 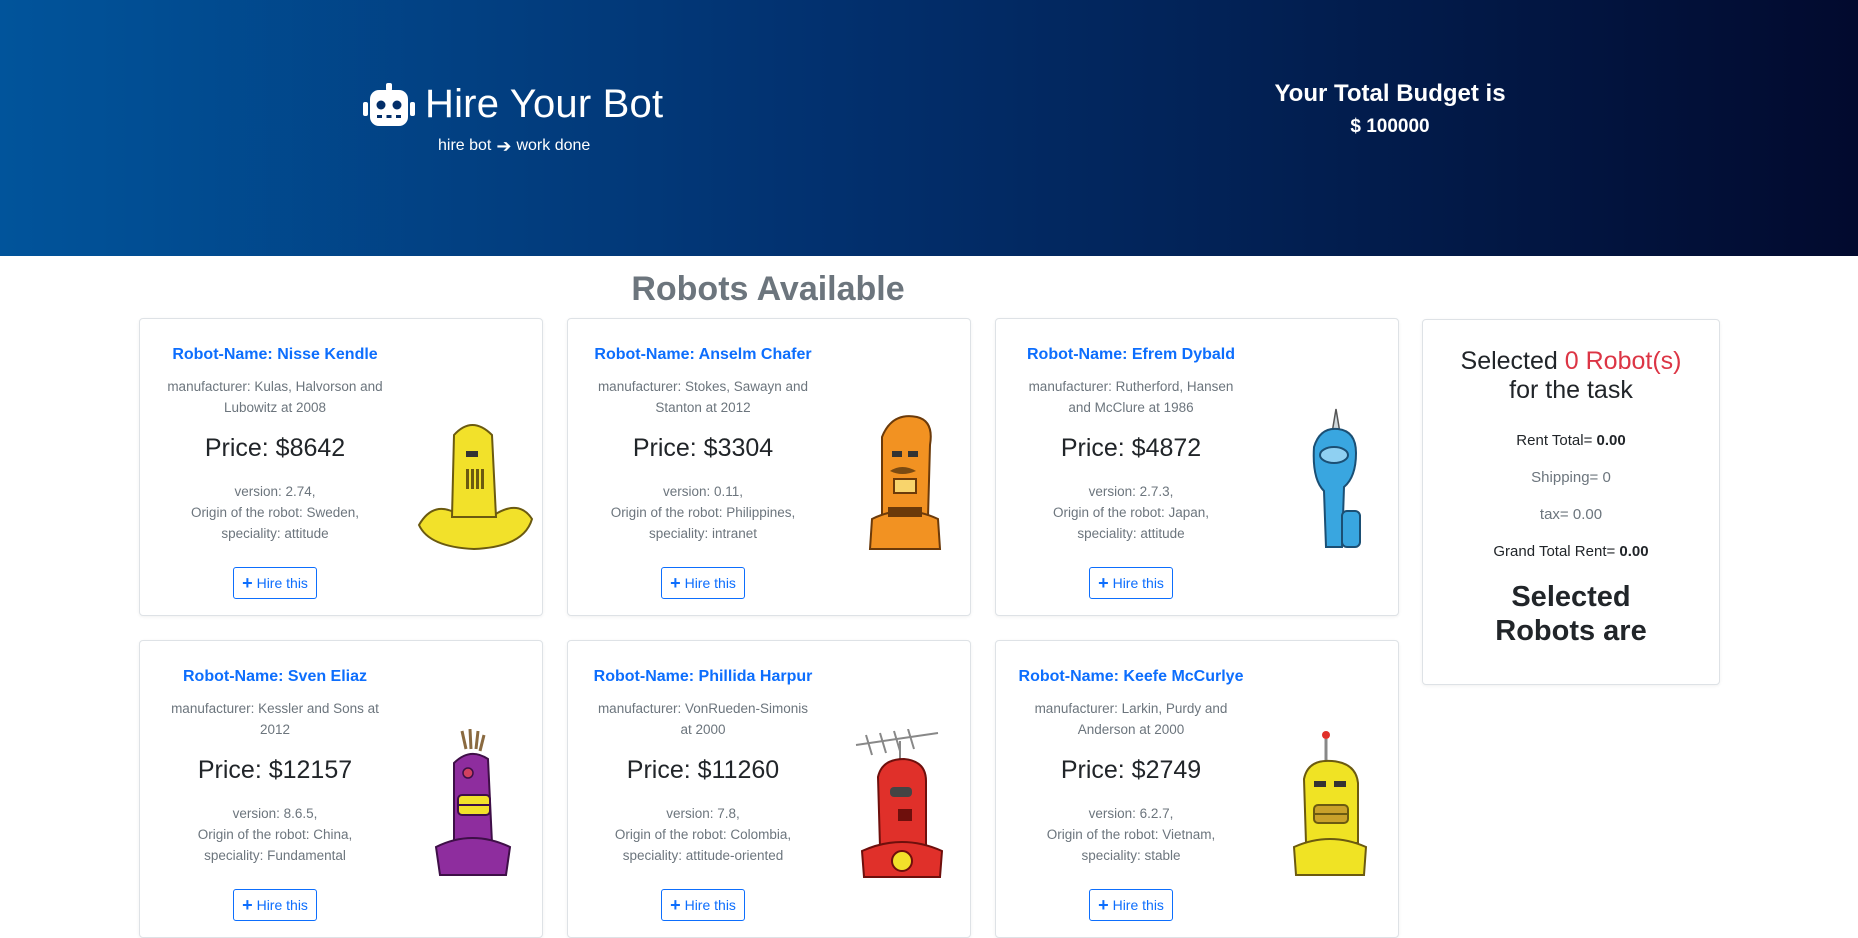 I want to click on budget-label: Your Total Budget is, so click(x=1390, y=93).